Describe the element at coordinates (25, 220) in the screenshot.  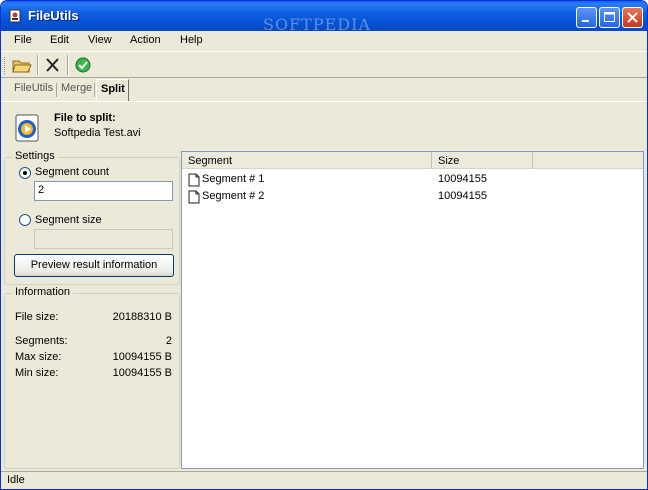
I see `segment-size-radio` at that location.